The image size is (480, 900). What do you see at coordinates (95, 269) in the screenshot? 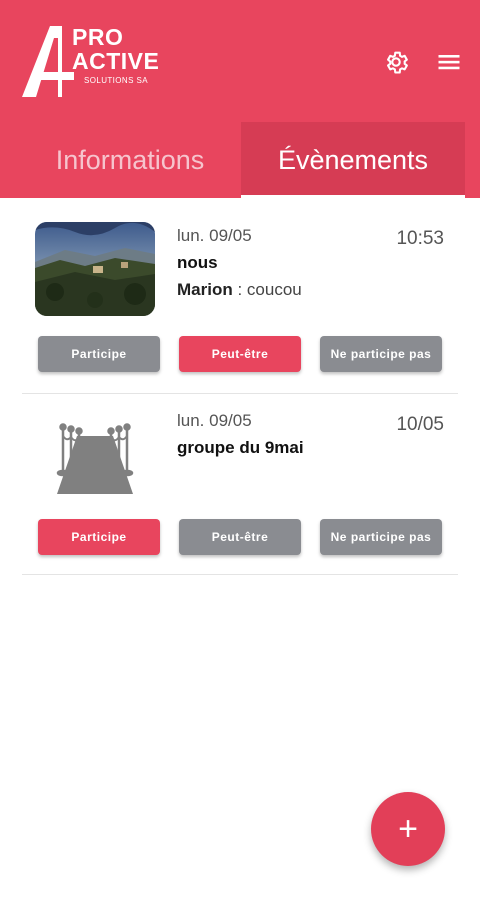
I see `event-thumbnail` at bounding box center [95, 269].